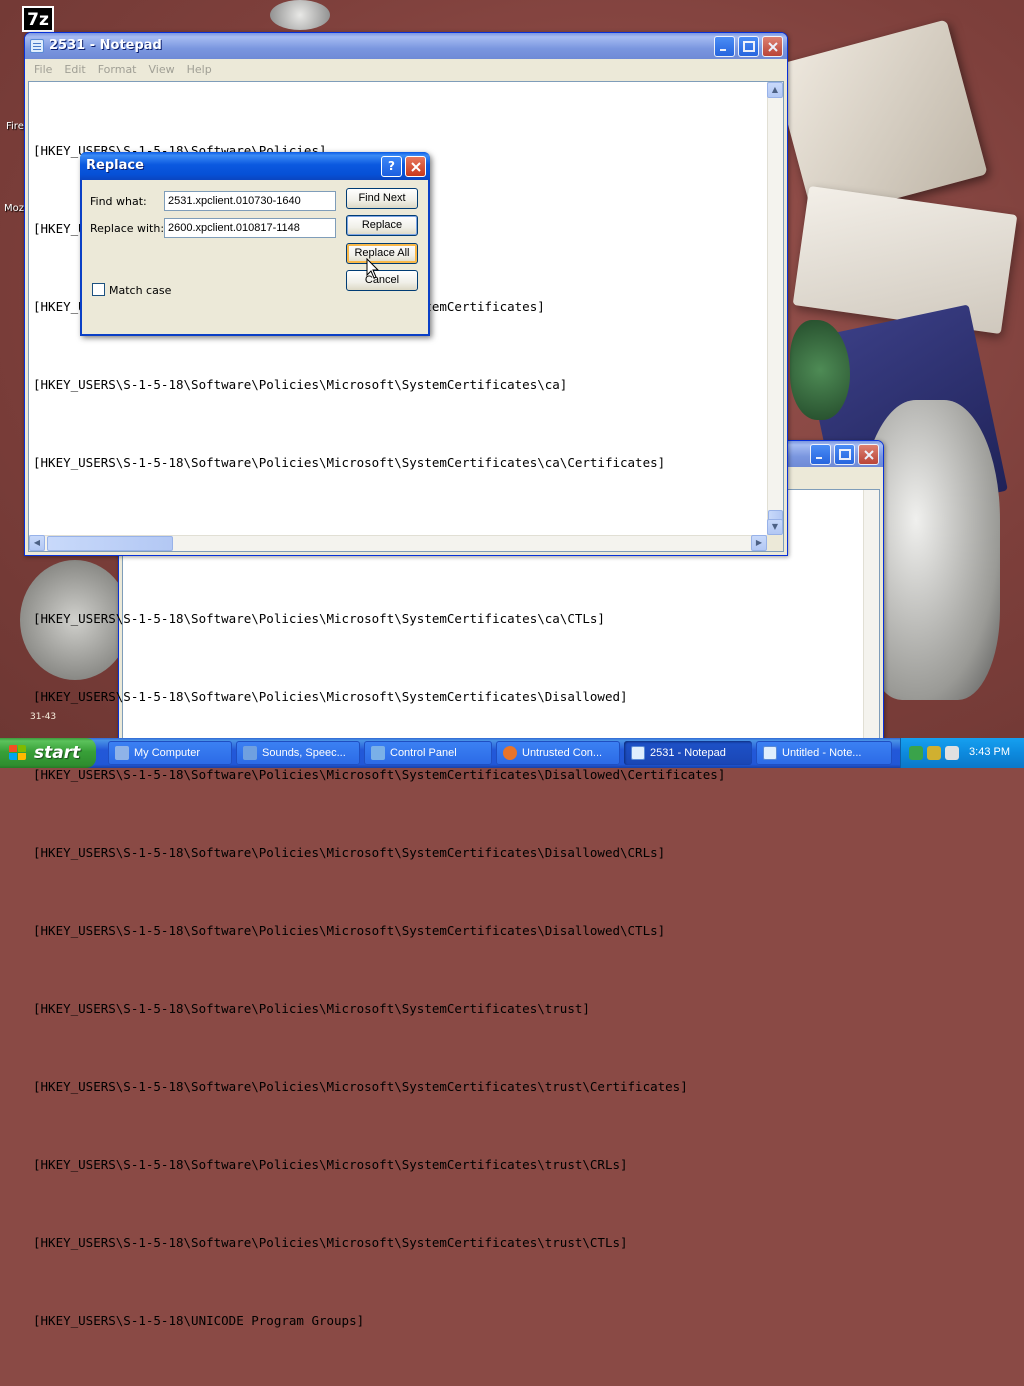 The width and height of the screenshot is (1024, 1386). Describe the element at coordinates (382, 253) in the screenshot. I see `replace-all-button: Replace All` at that location.